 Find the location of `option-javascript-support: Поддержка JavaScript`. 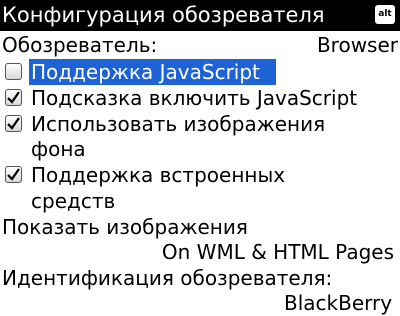

option-javascript-support: Поддержка JavaScript is located at coordinates (200, 72).